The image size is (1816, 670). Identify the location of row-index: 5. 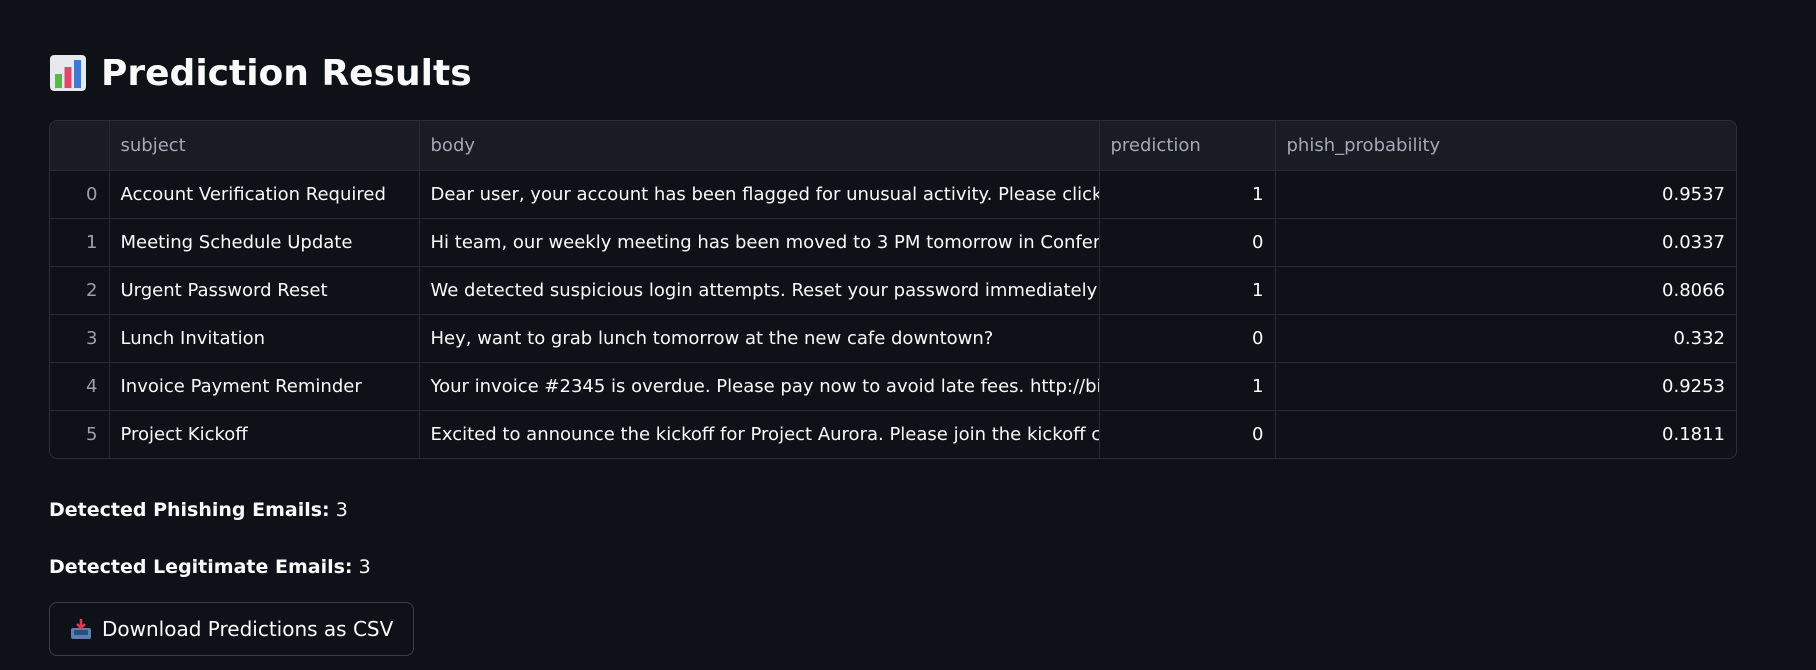
(80, 434).